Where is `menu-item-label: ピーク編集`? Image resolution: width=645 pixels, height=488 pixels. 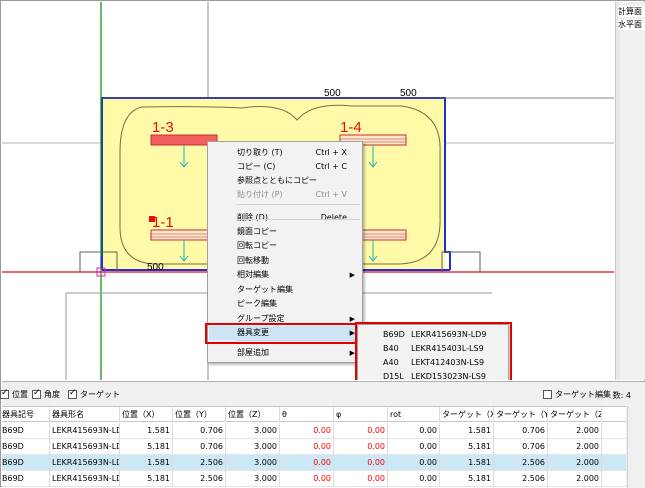
menu-item-label: ピーク編集 is located at coordinates (257, 303).